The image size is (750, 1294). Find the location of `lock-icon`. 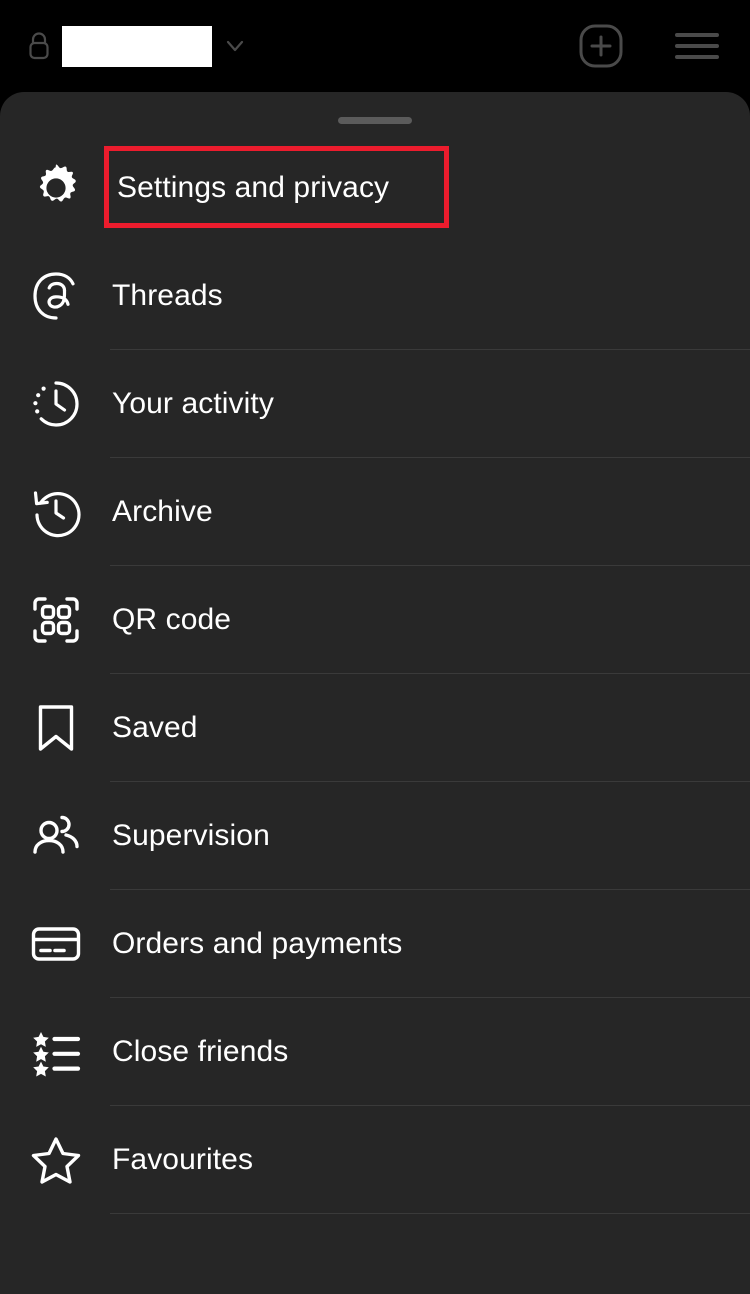

lock-icon is located at coordinates (39, 46).